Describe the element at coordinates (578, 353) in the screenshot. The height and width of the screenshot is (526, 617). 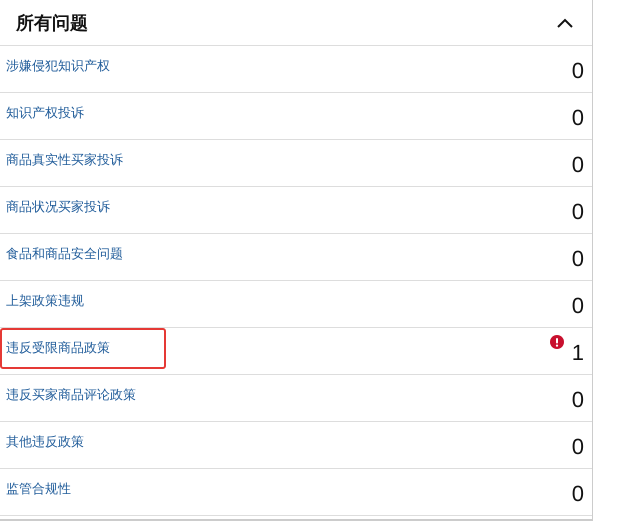
I see `issue-count: 1` at that location.